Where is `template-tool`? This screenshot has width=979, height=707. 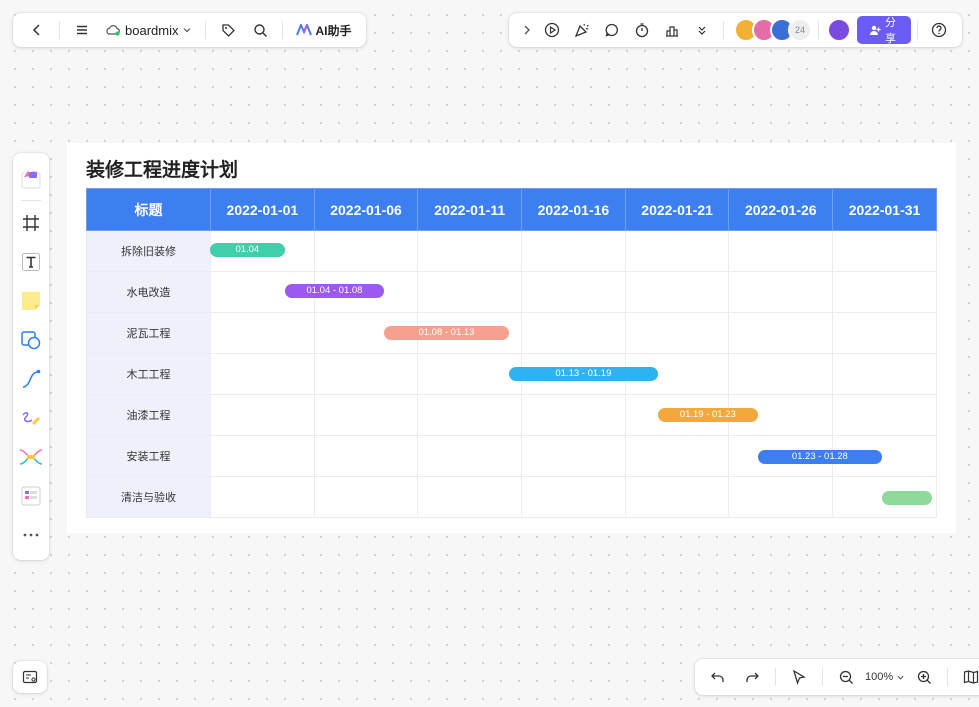
template-tool is located at coordinates (31, 178).